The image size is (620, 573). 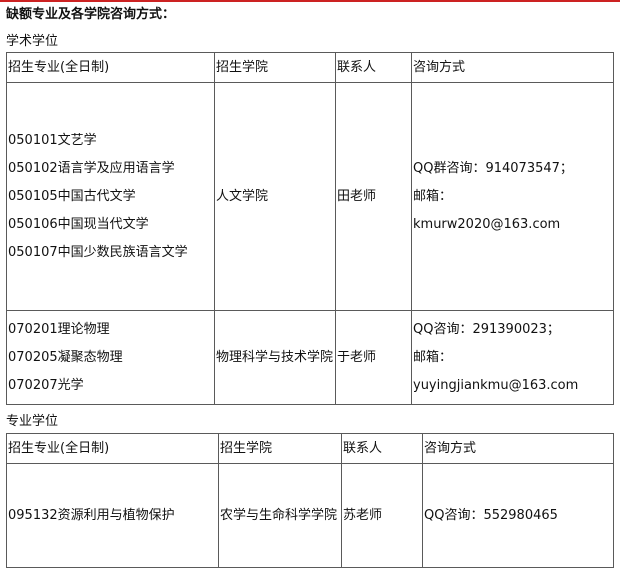 What do you see at coordinates (487, 224) in the screenshot?
I see `consult-email: kmurw2020@163.com` at bounding box center [487, 224].